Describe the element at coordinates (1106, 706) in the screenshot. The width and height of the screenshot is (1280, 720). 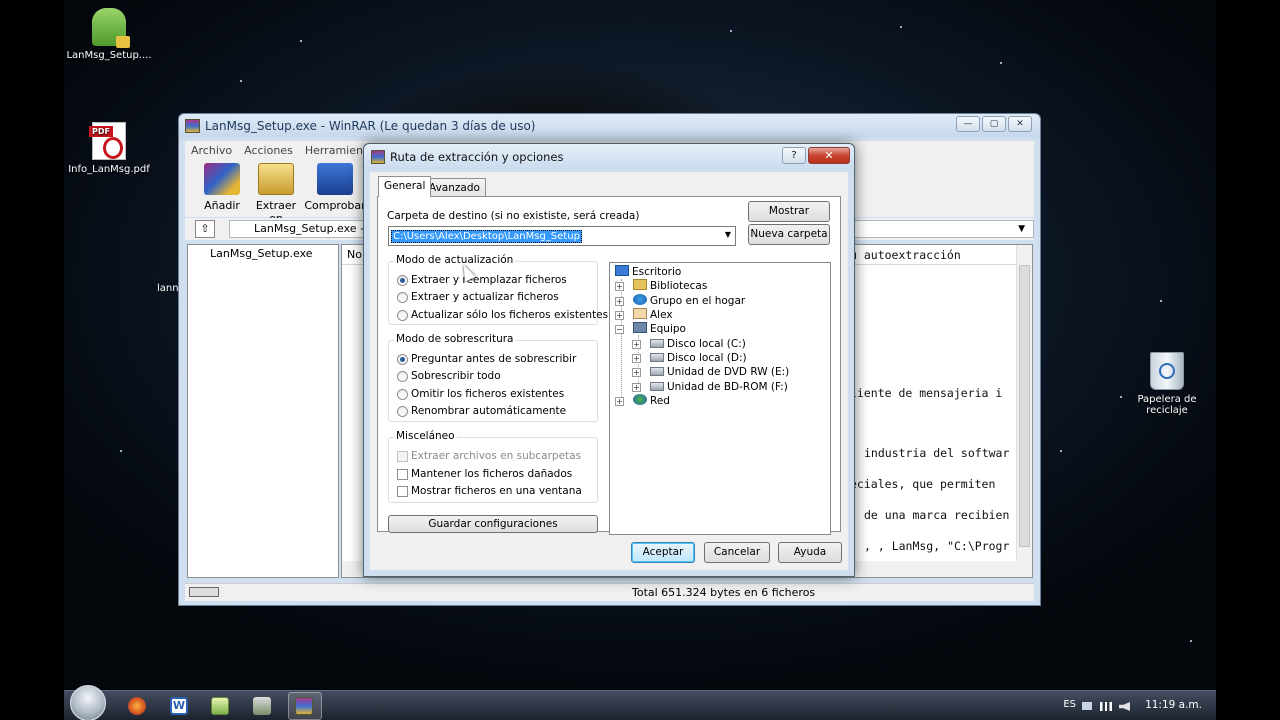
I see `network-signal-icon` at that location.